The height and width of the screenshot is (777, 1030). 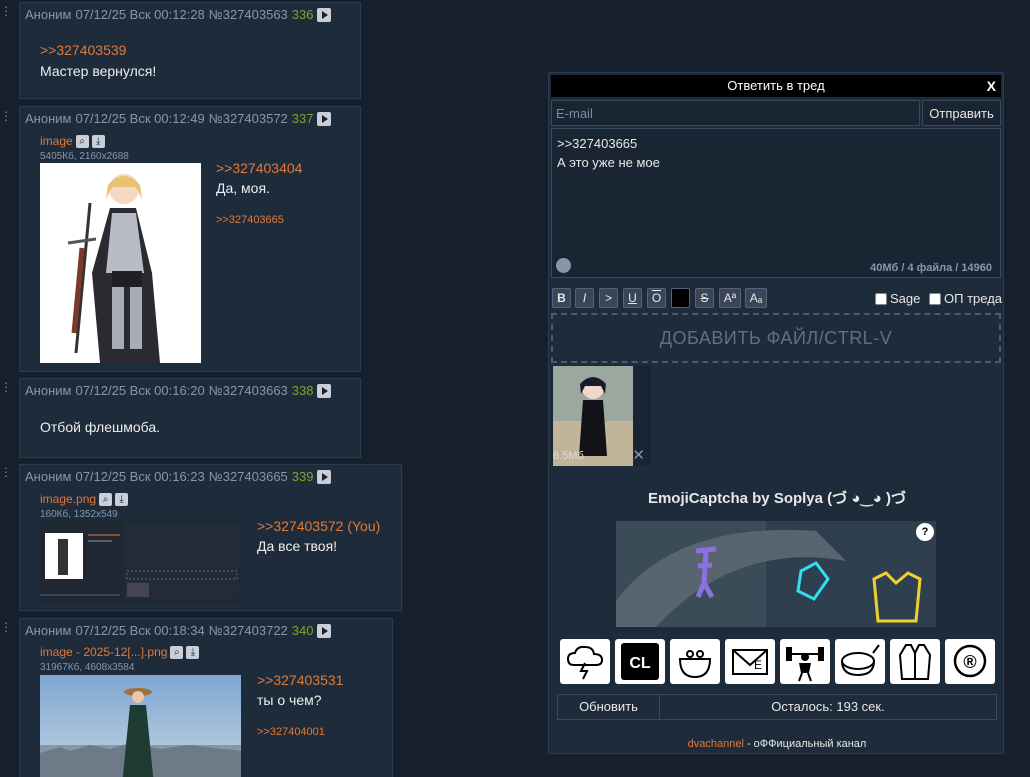 What do you see at coordinates (302, 390) in the screenshot?
I see `post-index: 338` at bounding box center [302, 390].